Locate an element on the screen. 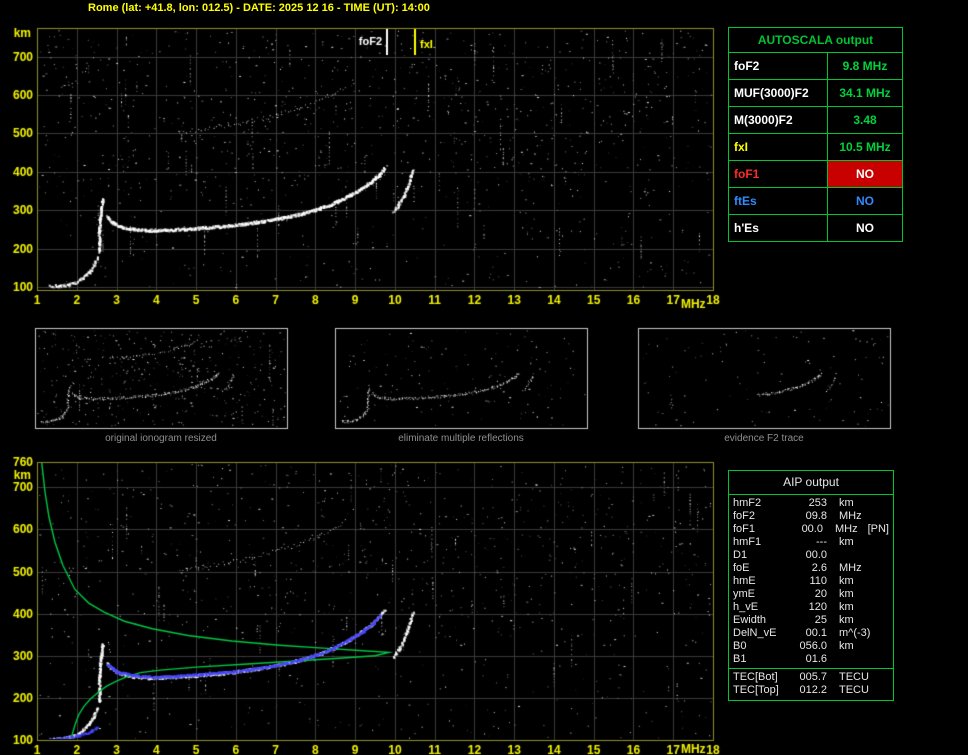 This screenshot has height=755, width=968. aip-row-hmf1: hmF1 --- km is located at coordinates (811, 542).